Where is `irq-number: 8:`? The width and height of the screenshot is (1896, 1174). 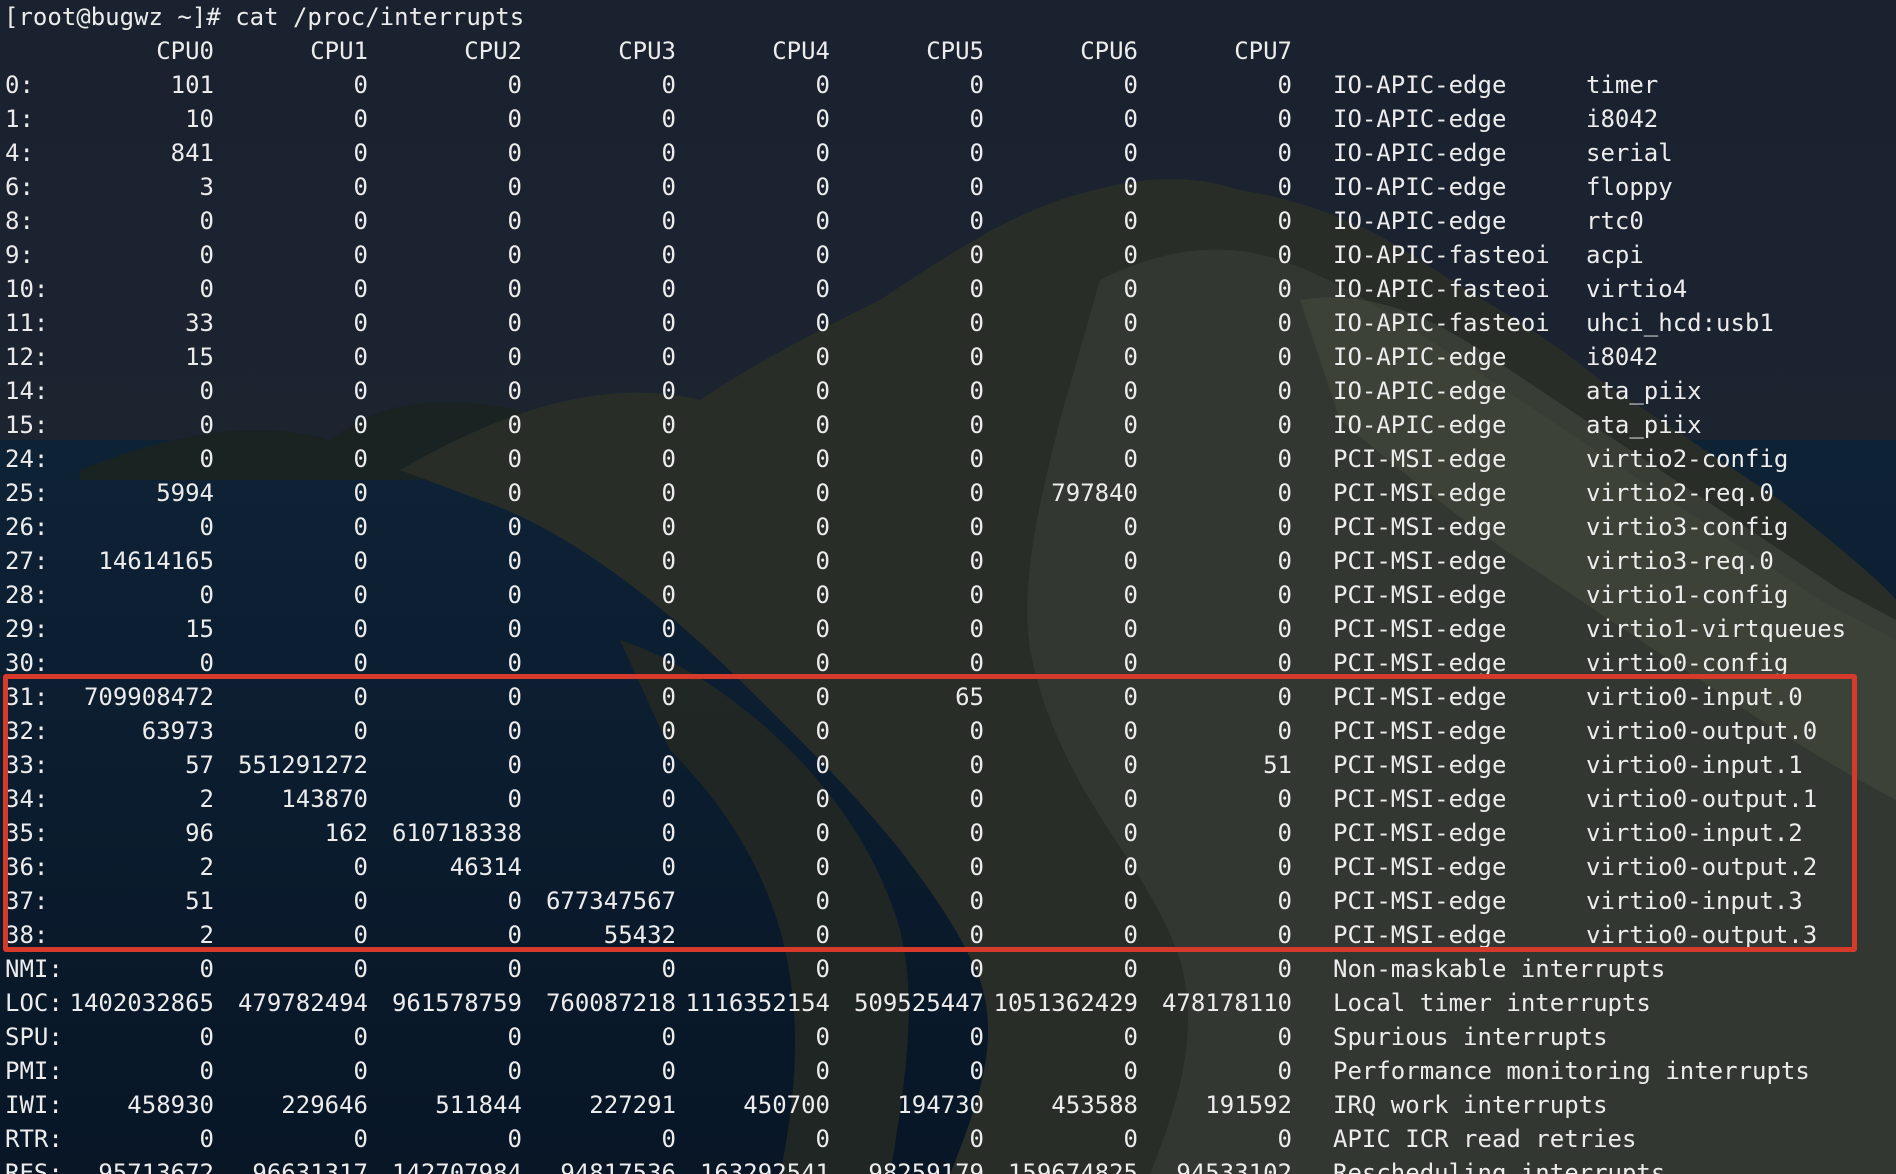 irq-number: 8: is located at coordinates (19, 221).